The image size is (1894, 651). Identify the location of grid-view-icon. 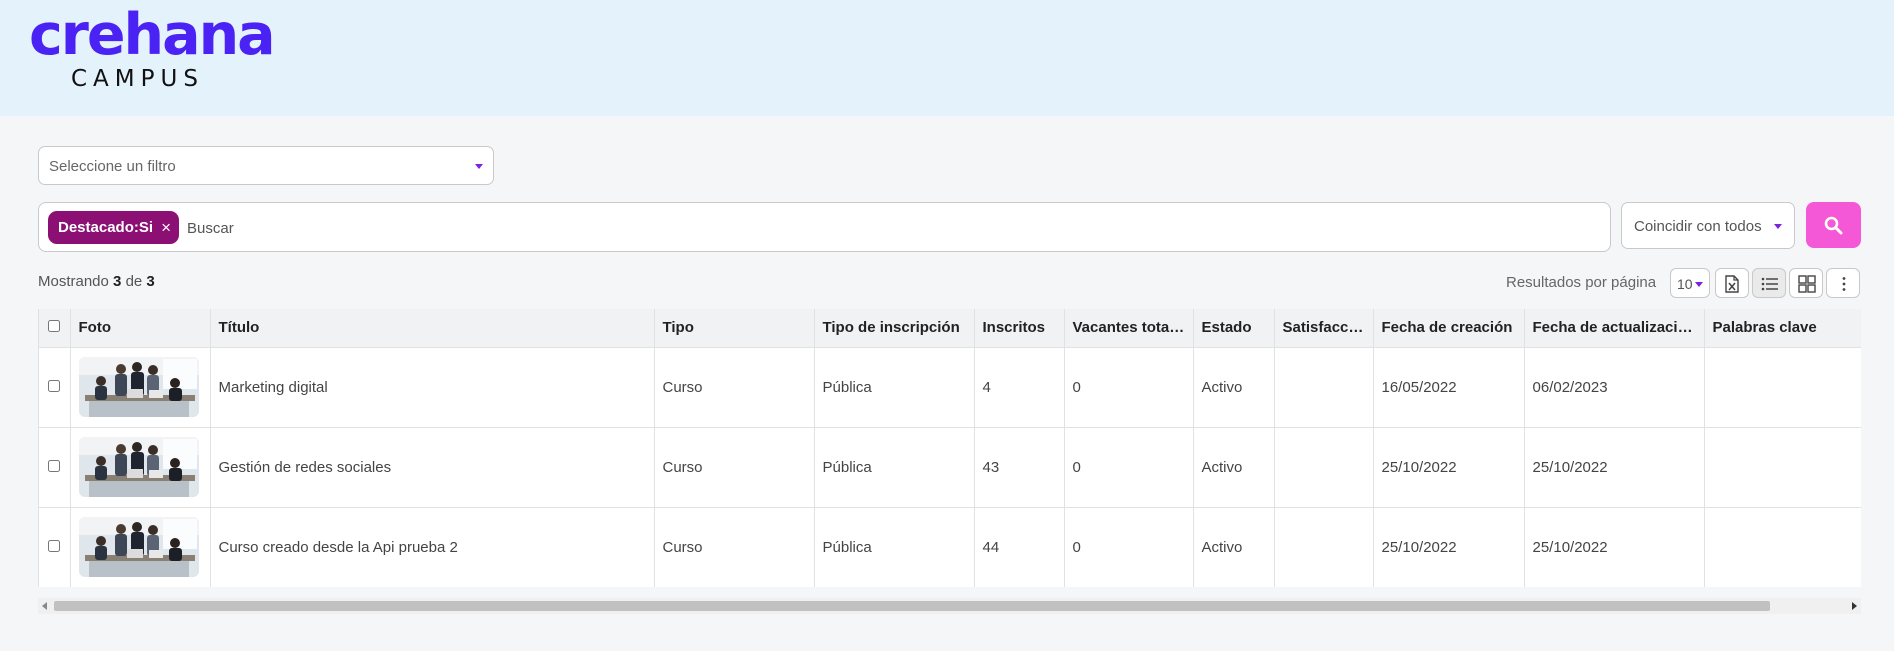
(1807, 284).